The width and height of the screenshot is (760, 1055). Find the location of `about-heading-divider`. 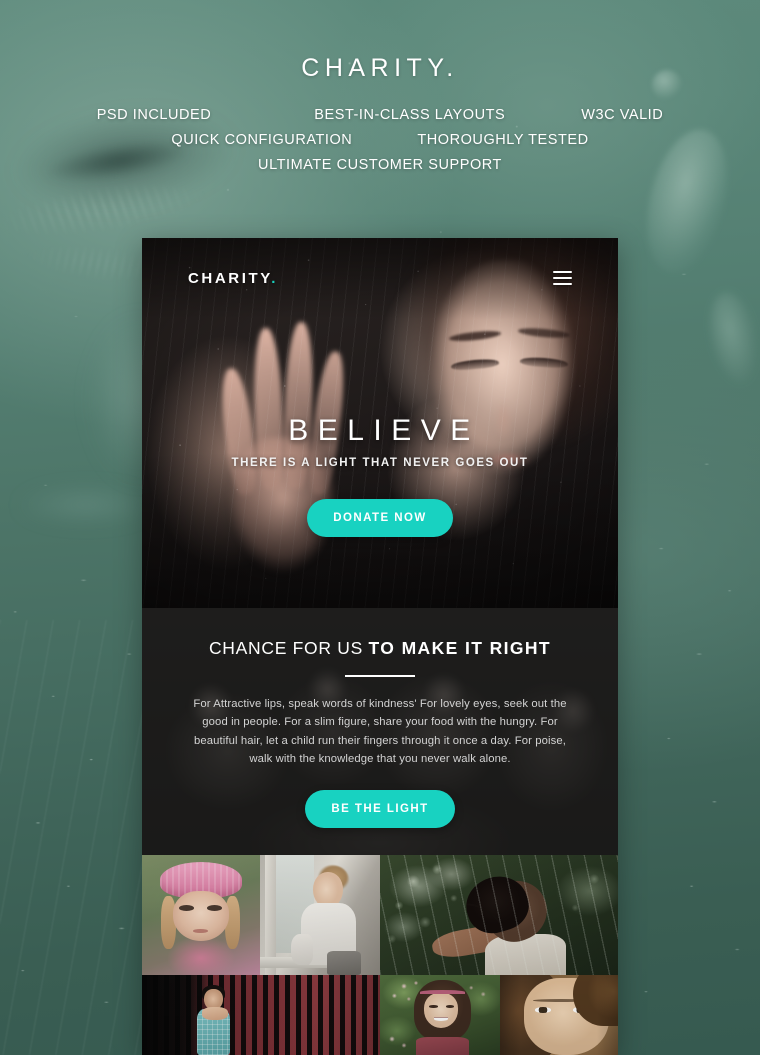

about-heading-divider is located at coordinates (380, 676).